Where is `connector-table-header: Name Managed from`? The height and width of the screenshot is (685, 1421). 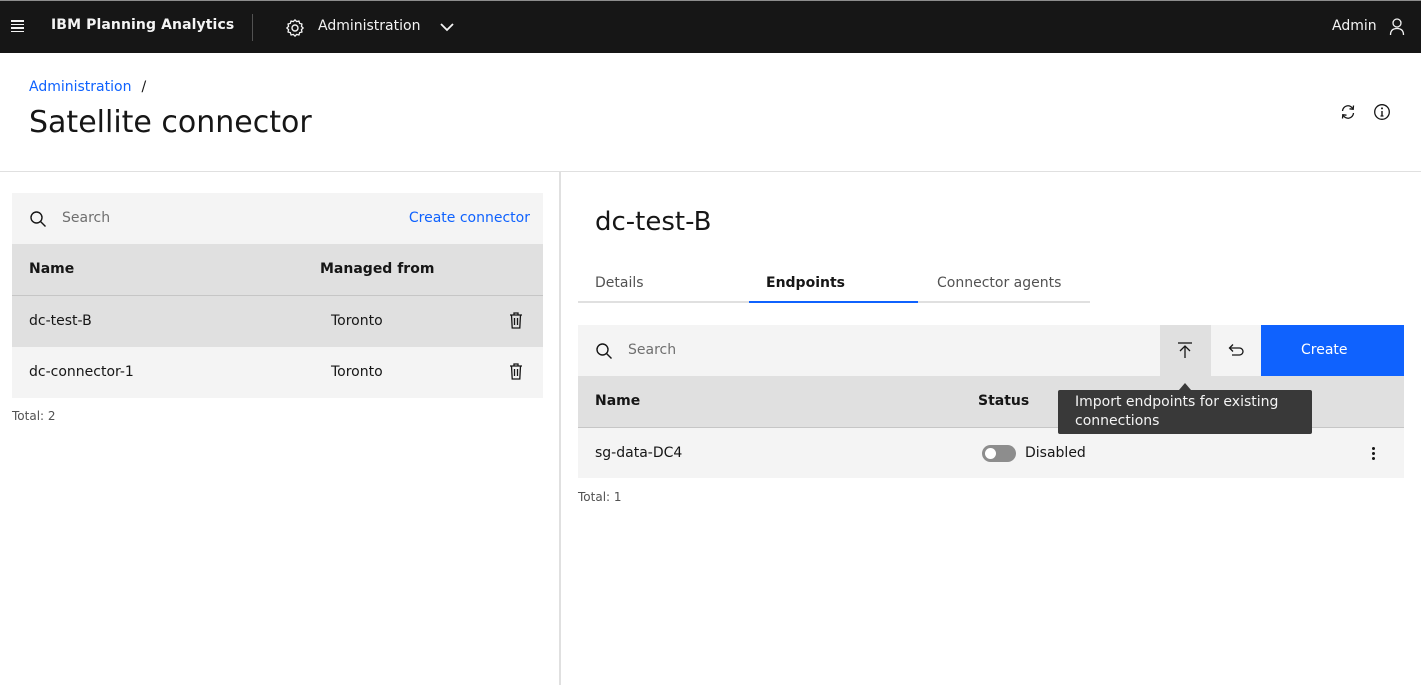 connector-table-header: Name Managed from is located at coordinates (277, 270).